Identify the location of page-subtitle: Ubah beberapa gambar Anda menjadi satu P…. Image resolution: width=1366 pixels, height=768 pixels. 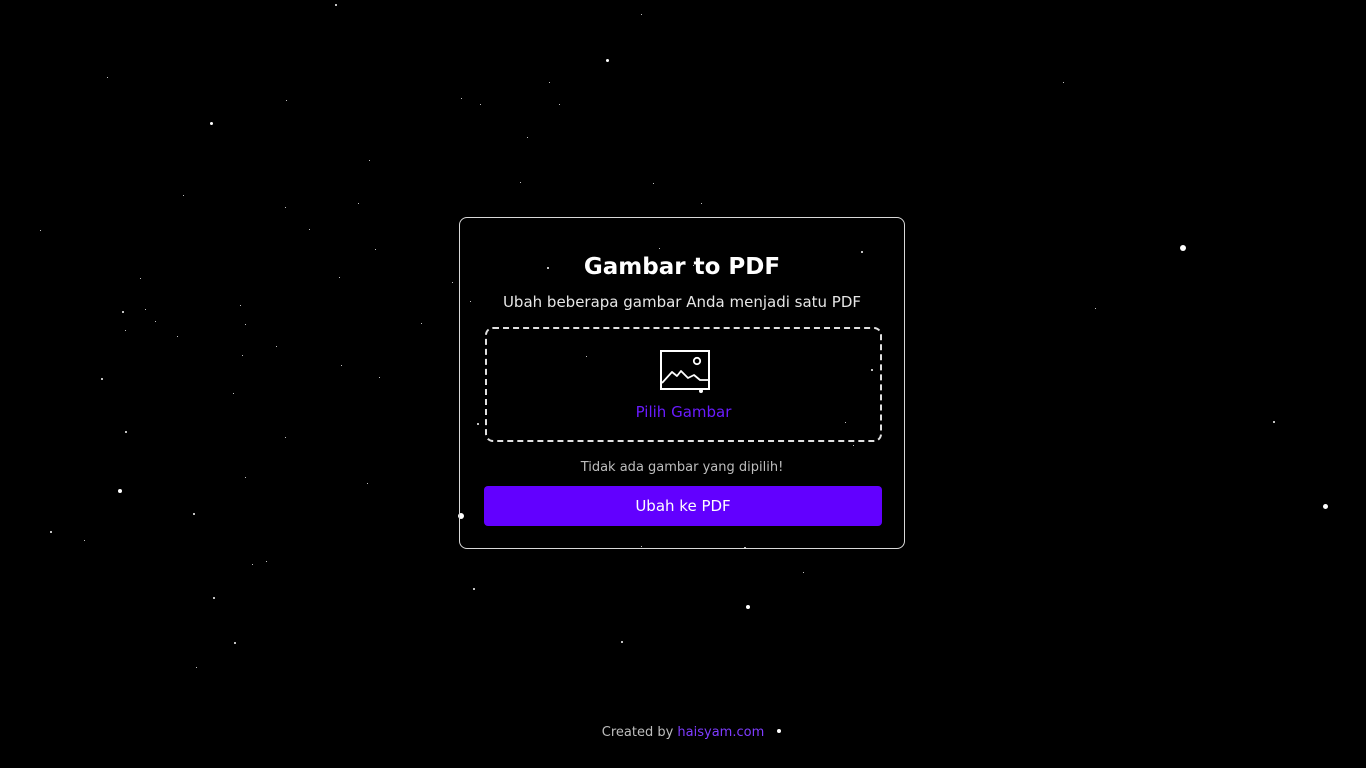
(682, 302).